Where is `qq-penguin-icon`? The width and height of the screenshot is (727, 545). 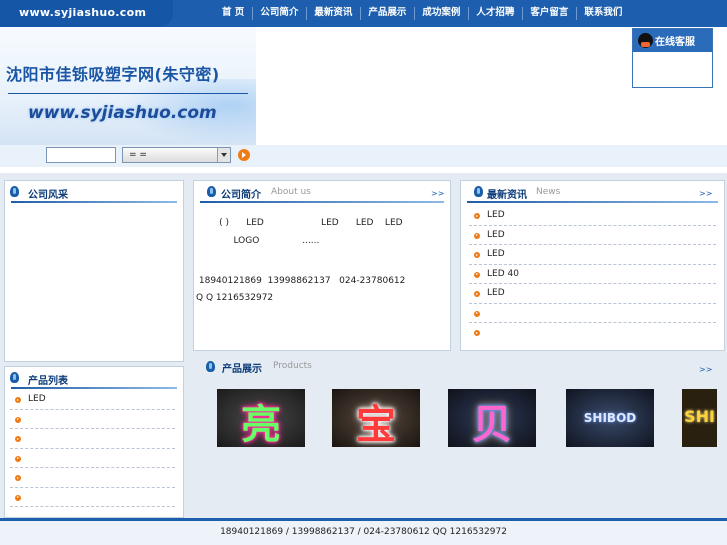
qq-penguin-icon is located at coordinates (645, 40).